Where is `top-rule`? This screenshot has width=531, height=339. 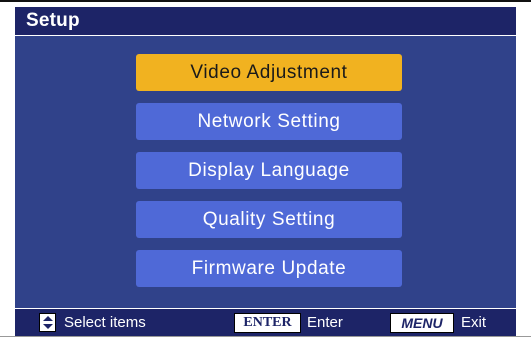 top-rule is located at coordinates (265, 1).